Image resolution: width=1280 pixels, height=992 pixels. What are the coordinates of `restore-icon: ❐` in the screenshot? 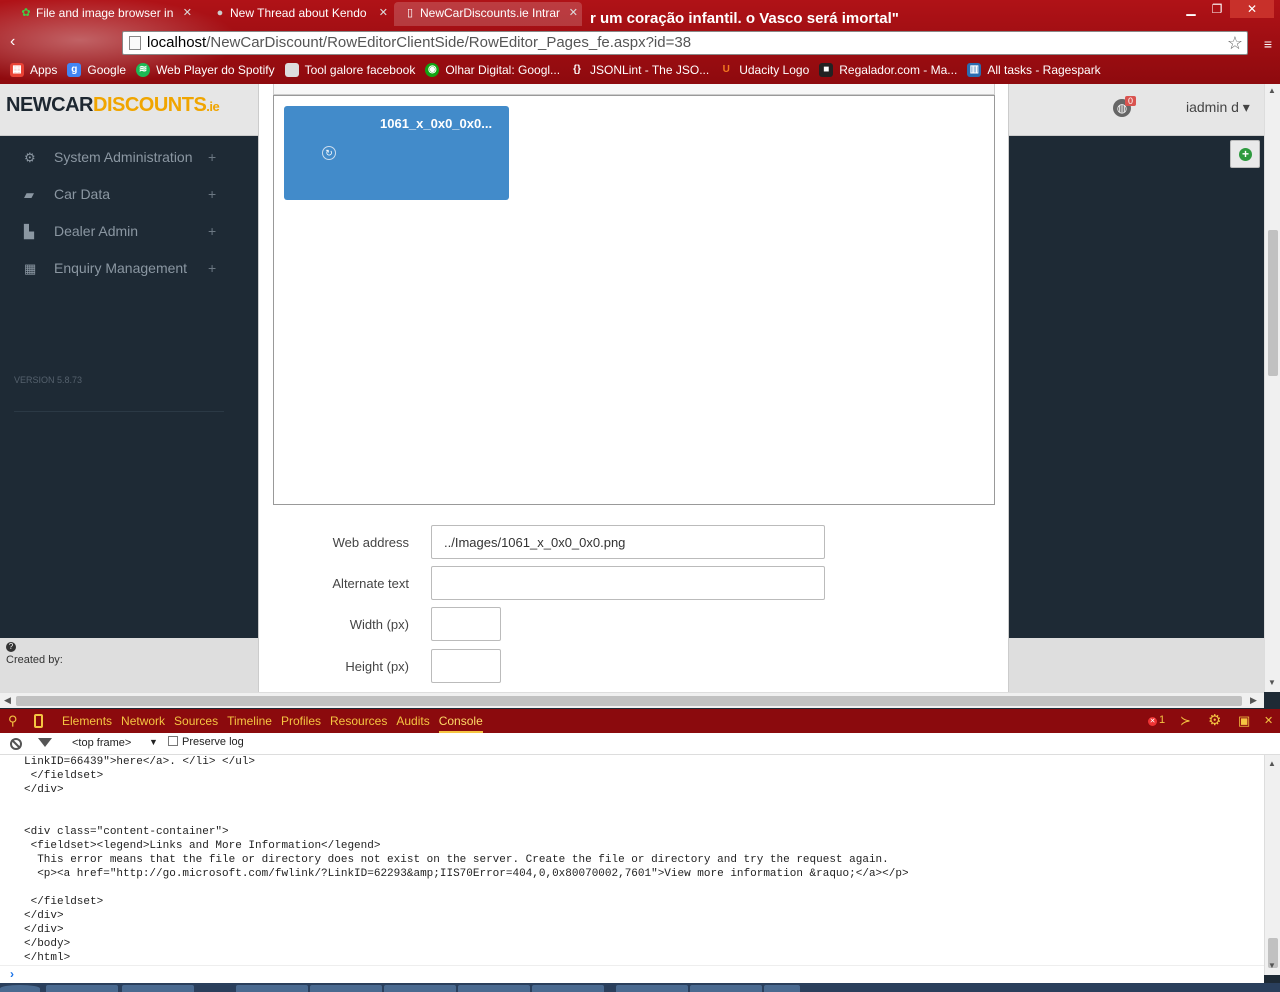 It's located at (1217, 9).